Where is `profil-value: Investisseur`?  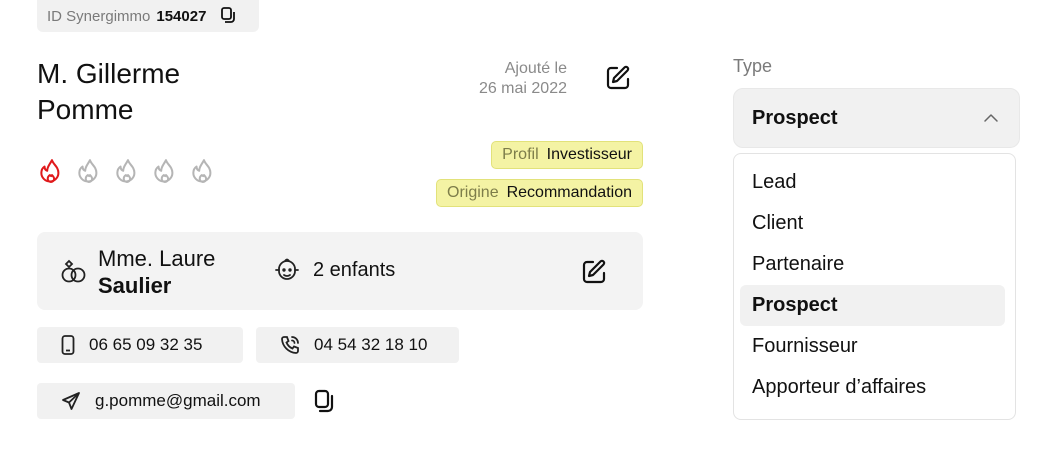
profil-value: Investisseur is located at coordinates (589, 154).